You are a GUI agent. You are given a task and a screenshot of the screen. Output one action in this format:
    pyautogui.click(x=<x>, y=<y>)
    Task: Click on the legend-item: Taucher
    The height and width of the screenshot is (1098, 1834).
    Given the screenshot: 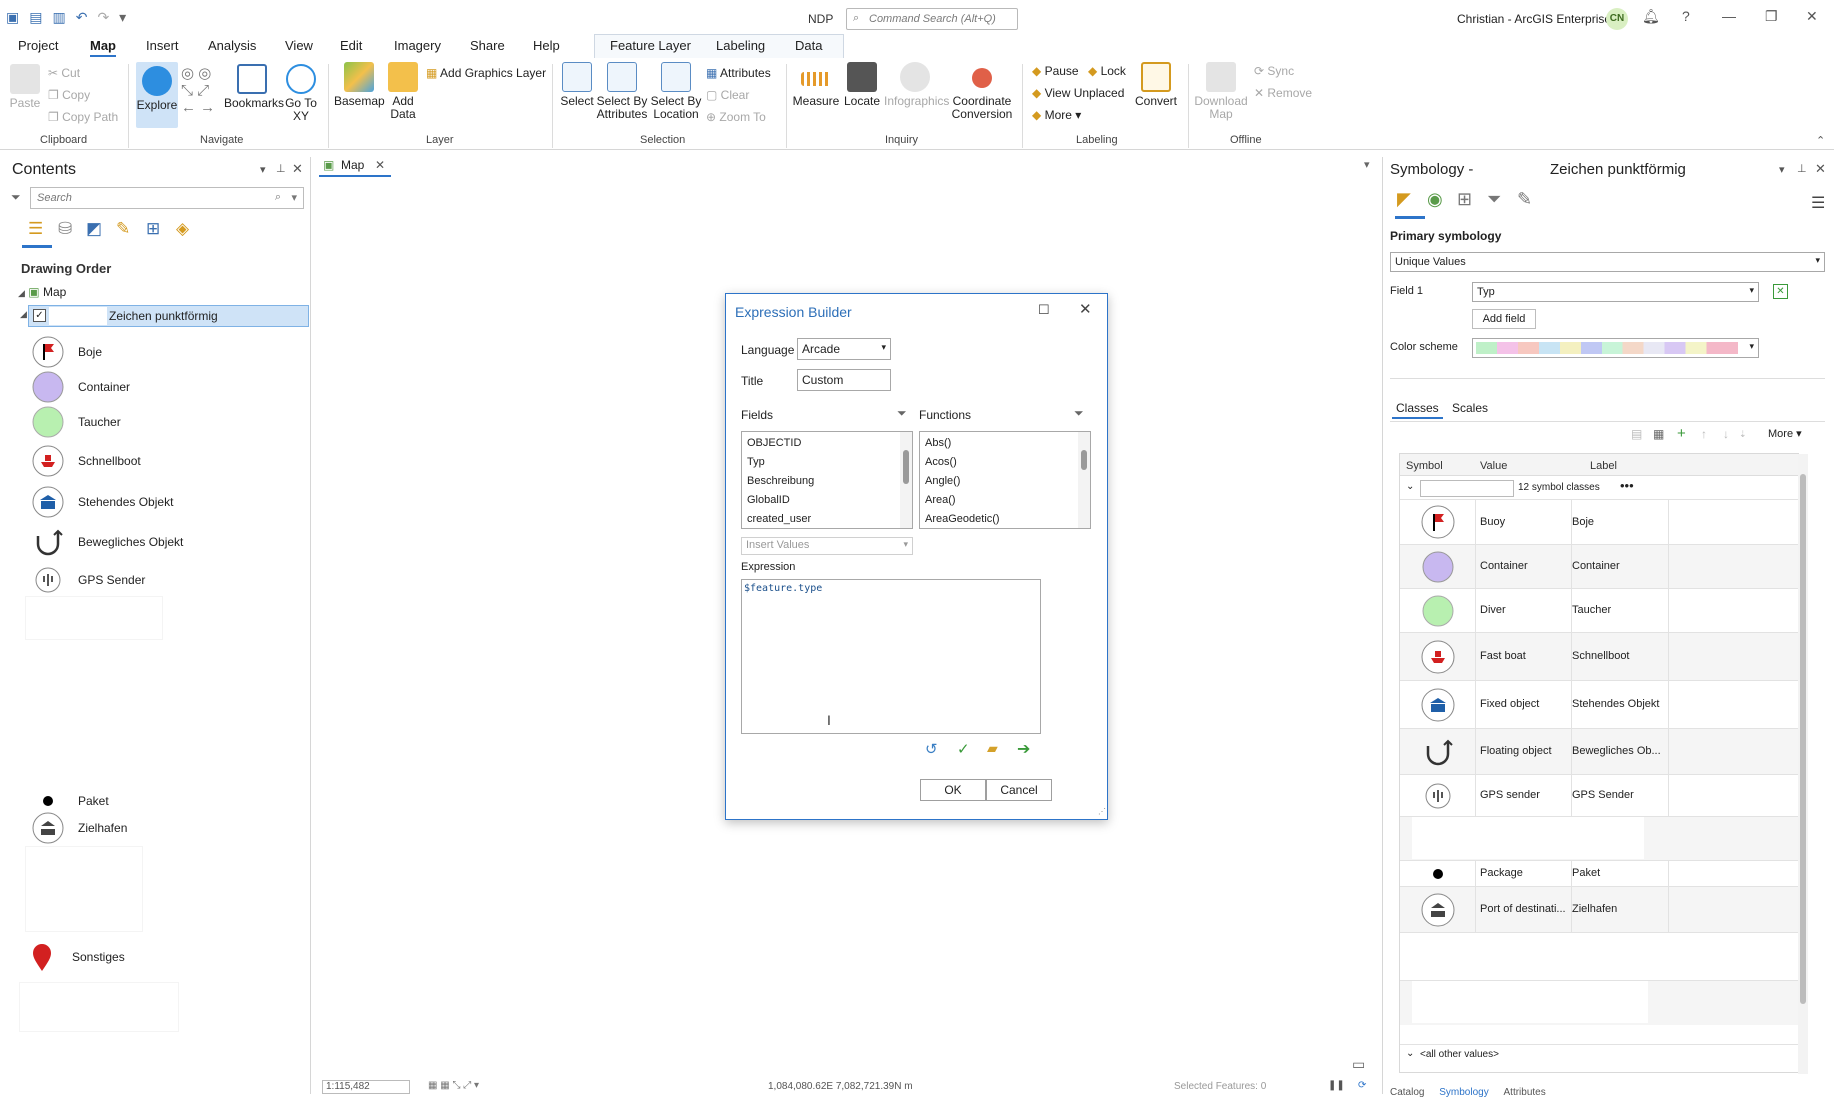 What is the action you would take?
    pyautogui.click(x=76, y=422)
    